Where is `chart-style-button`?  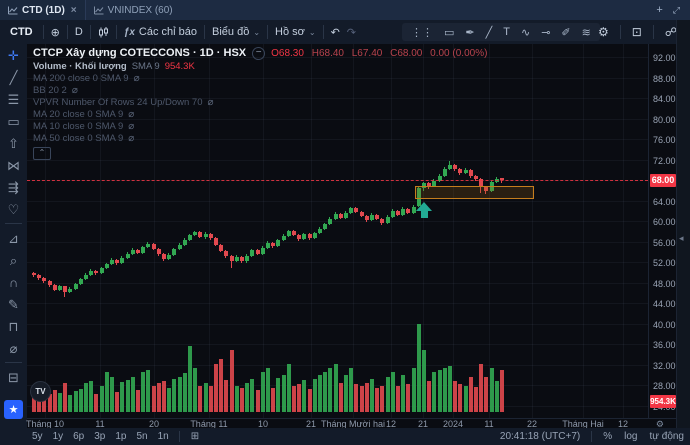
chart-style-button is located at coordinates (103, 32).